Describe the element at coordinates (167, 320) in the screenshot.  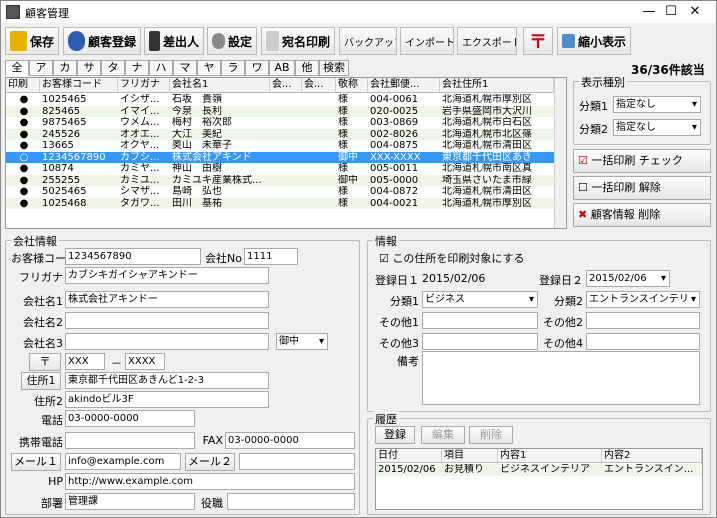
I see `company-name2-field` at that location.